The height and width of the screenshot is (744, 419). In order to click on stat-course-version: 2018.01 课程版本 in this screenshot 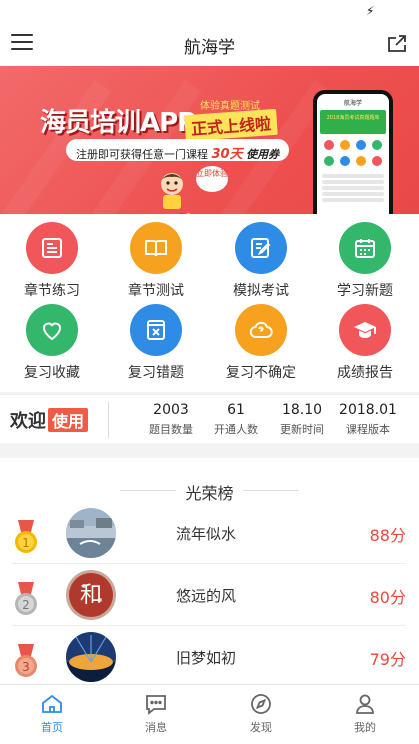, I will do `click(368, 419)`.